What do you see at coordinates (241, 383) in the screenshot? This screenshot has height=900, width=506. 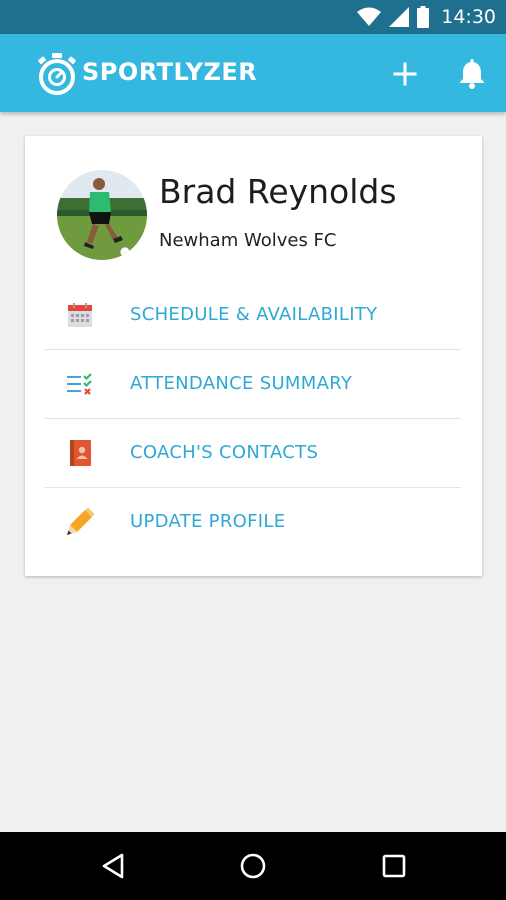 I see `menu-label: ATTENDANCE SUMMARY` at bounding box center [241, 383].